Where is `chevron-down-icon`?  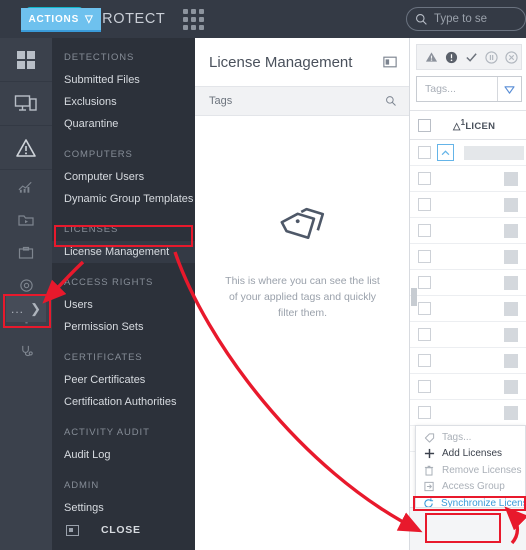 chevron-down-icon is located at coordinates (509, 89).